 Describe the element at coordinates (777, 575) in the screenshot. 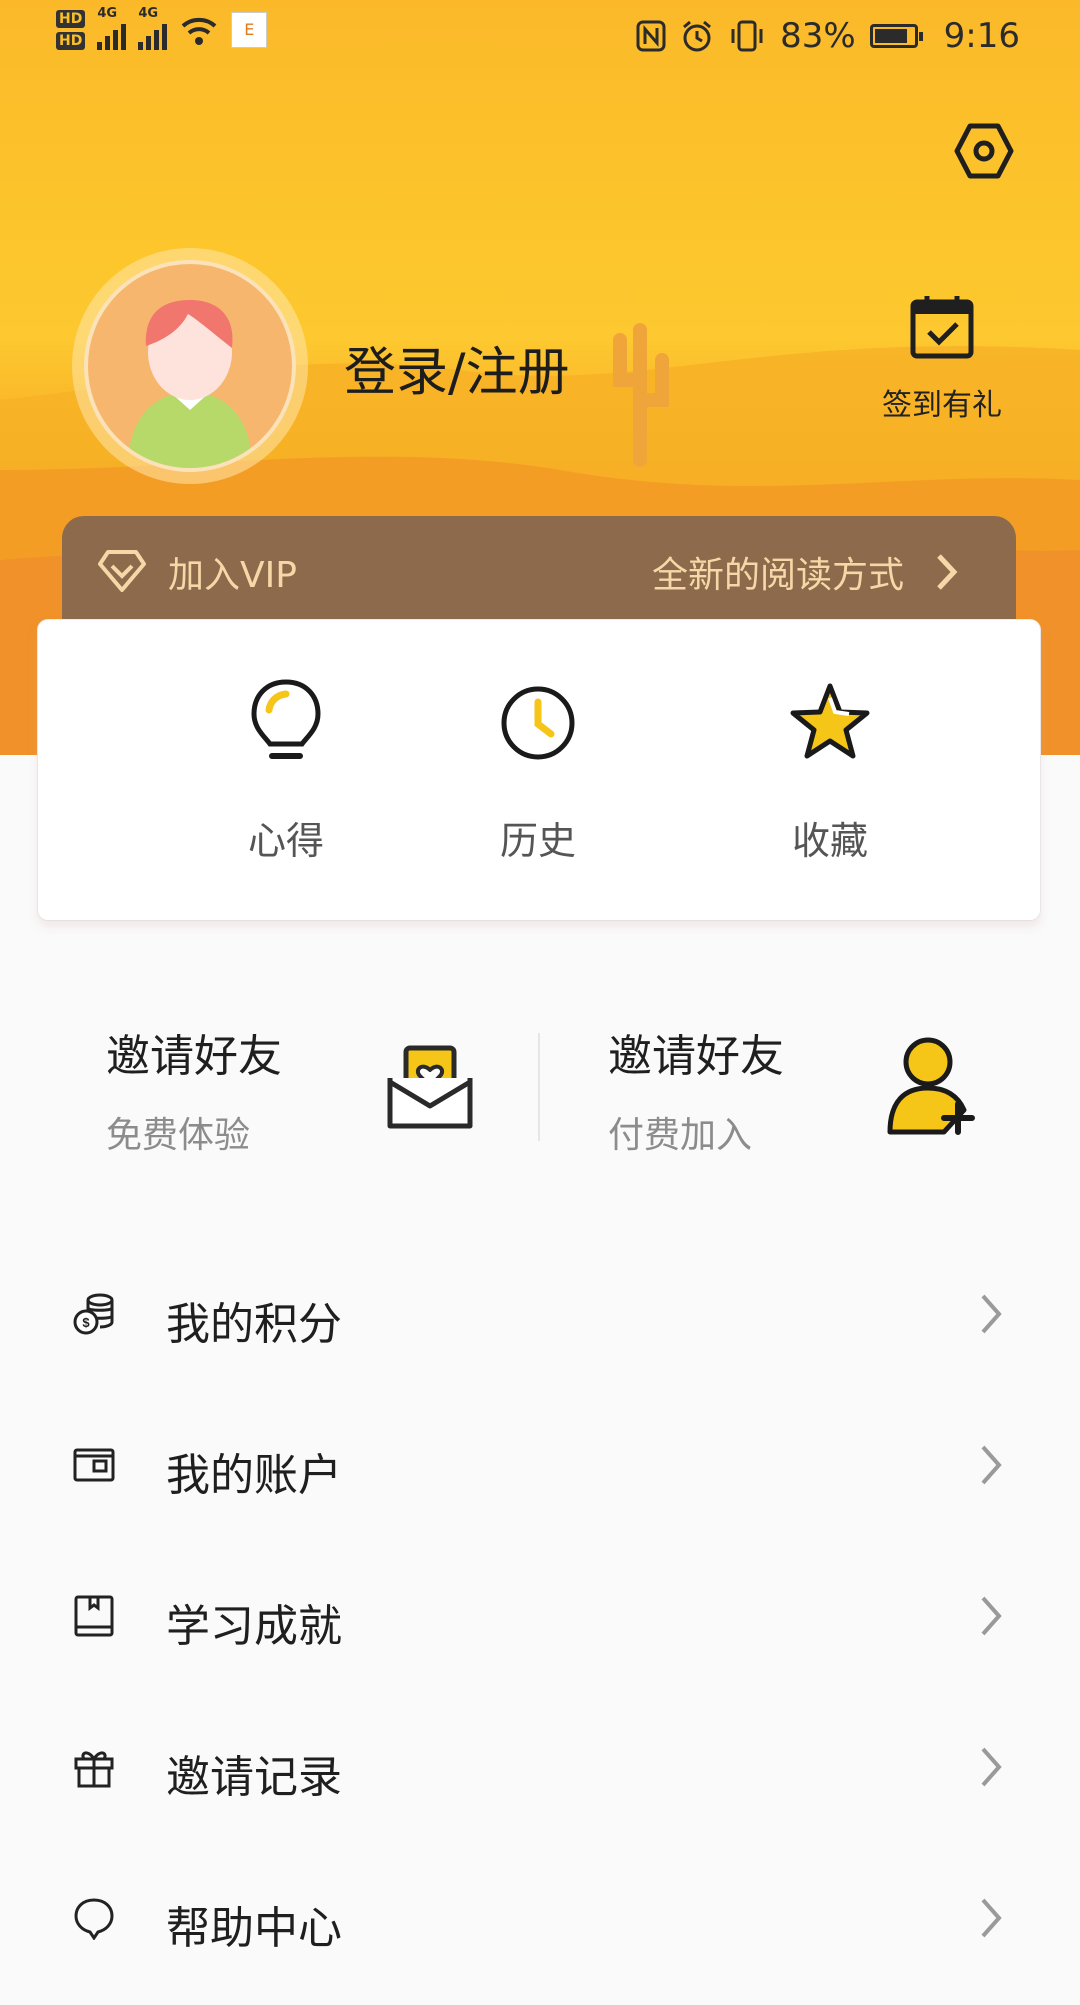

I see `vip-subtitle: 全新的阅读方式` at that location.